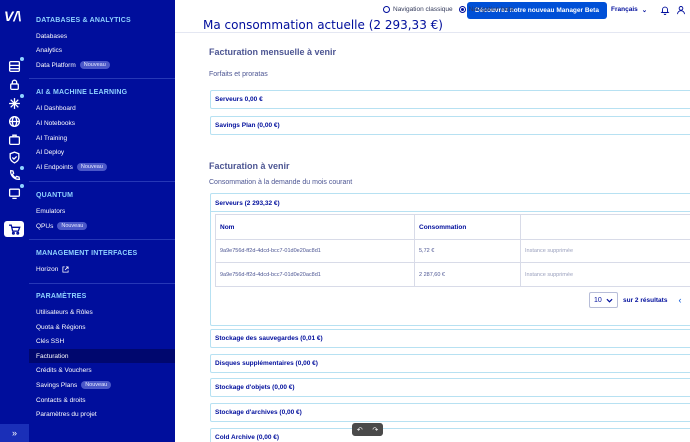 The width and height of the screenshot is (690, 442). What do you see at coordinates (681, 10) in the screenshot?
I see `user-icon` at bounding box center [681, 10].